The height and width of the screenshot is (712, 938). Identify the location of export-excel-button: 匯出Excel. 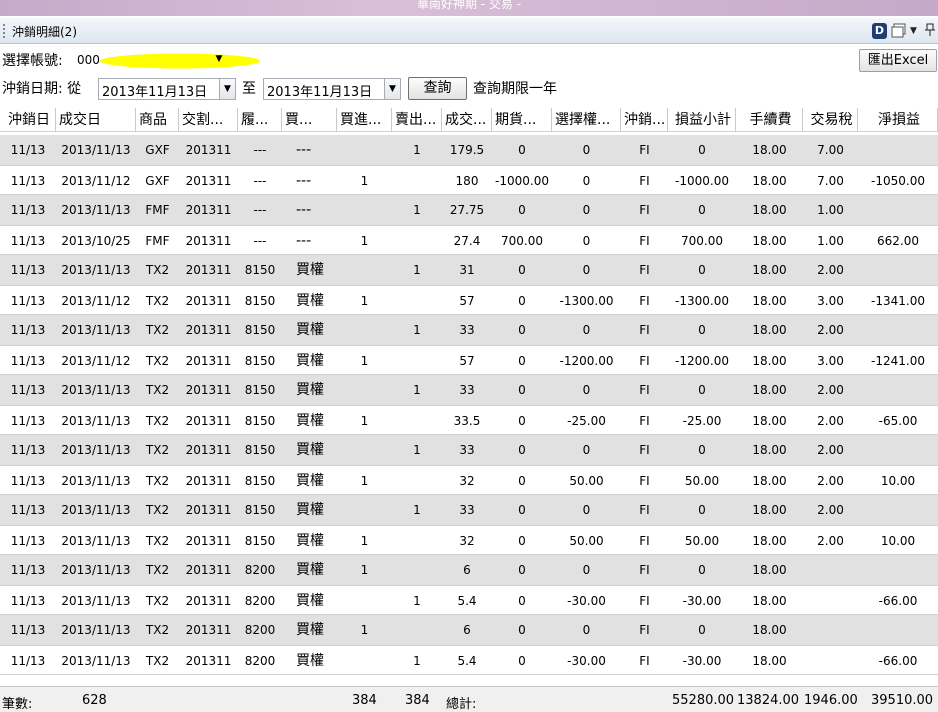
(898, 60).